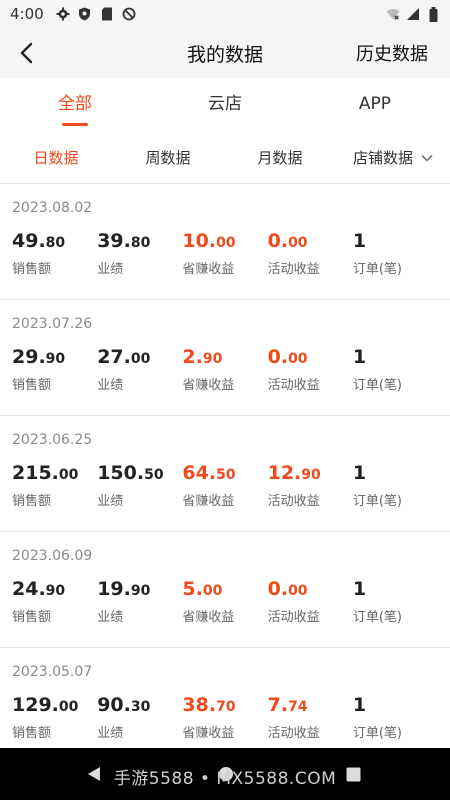 This screenshot has height=800, width=450. Describe the element at coordinates (96, 14) in the screenshot. I see `status-left-icons` at that location.